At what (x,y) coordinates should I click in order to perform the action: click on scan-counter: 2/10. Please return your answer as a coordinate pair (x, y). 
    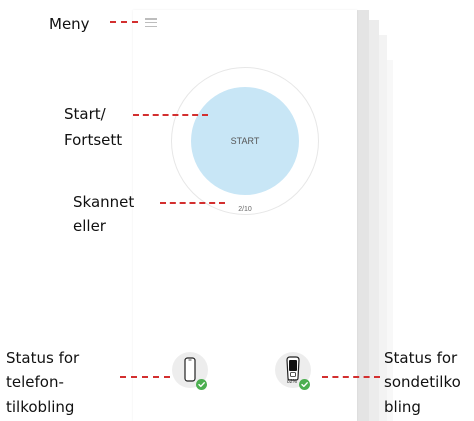
    Looking at the image, I should click on (245, 209).